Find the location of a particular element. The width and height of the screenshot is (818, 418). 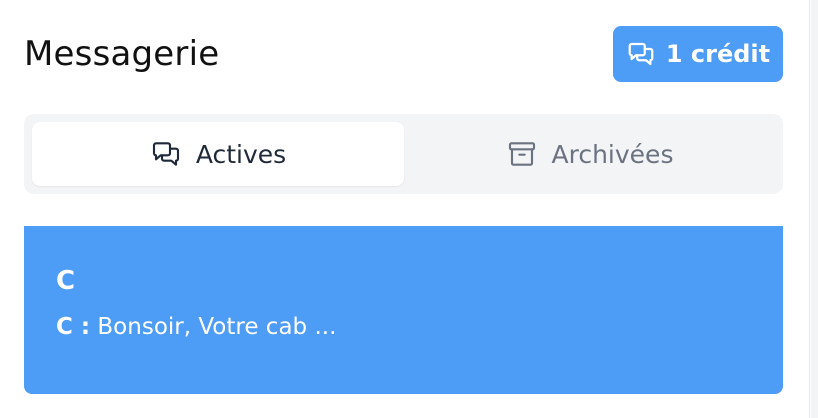

window-edge is located at coordinates (814, 209).